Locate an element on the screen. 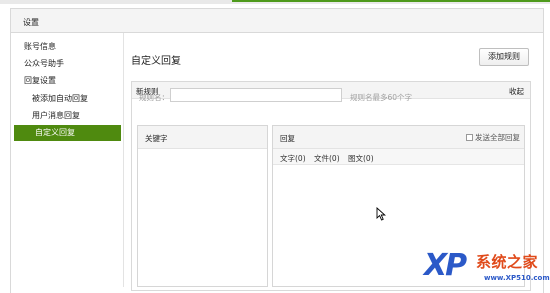 This screenshot has height=293, width=550. send-all-toggle: 发送全部回复 is located at coordinates (493, 137).